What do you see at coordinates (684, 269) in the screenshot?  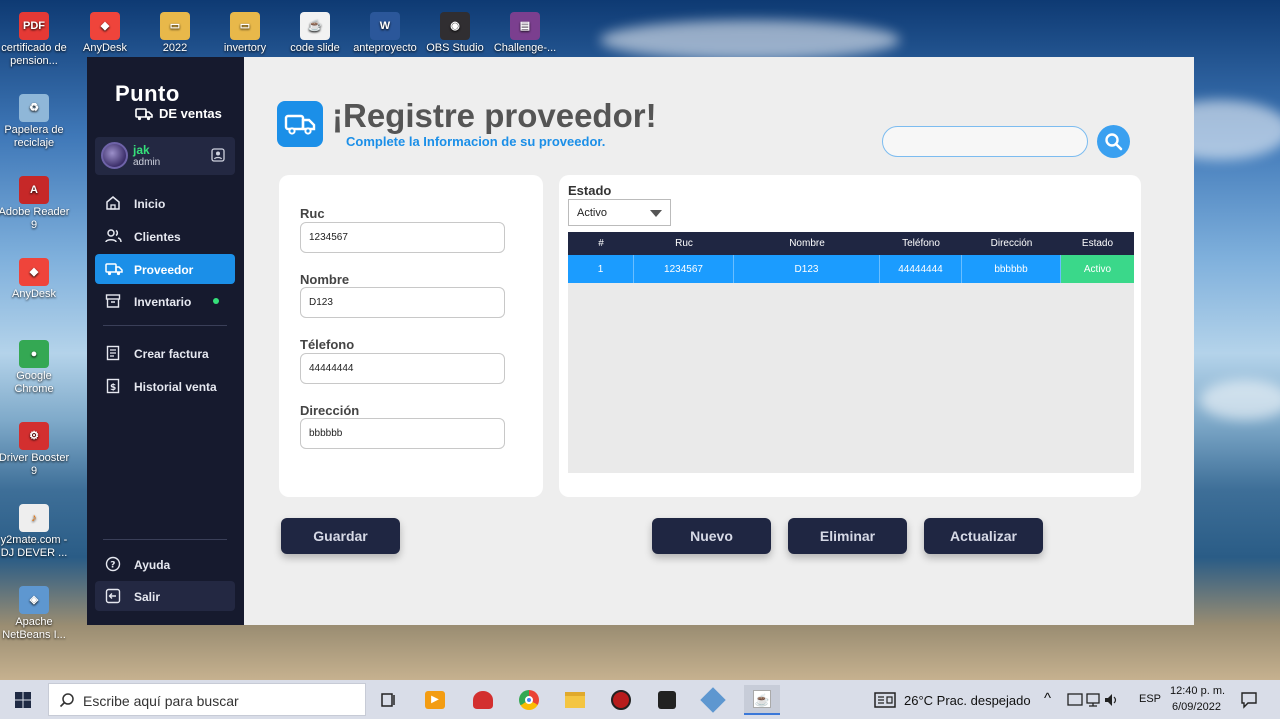 I see `table-cell: 1234567` at bounding box center [684, 269].